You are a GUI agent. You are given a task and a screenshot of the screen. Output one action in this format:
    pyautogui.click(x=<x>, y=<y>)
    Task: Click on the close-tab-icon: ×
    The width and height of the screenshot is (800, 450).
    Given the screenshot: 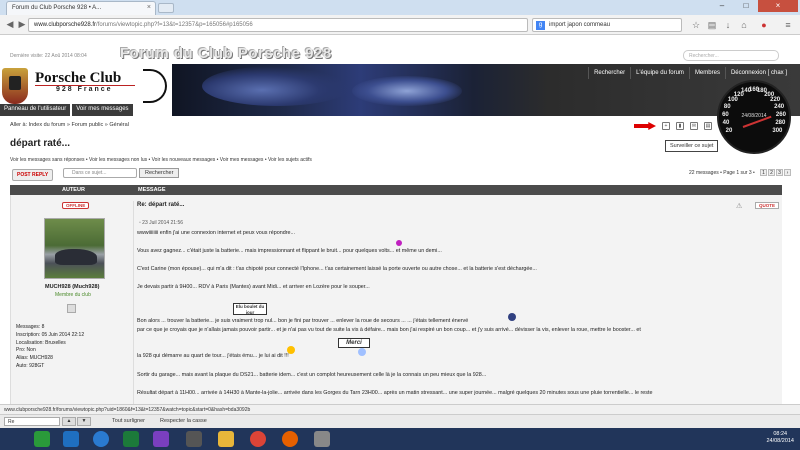 What is the action you would take?
    pyautogui.click(x=149, y=7)
    